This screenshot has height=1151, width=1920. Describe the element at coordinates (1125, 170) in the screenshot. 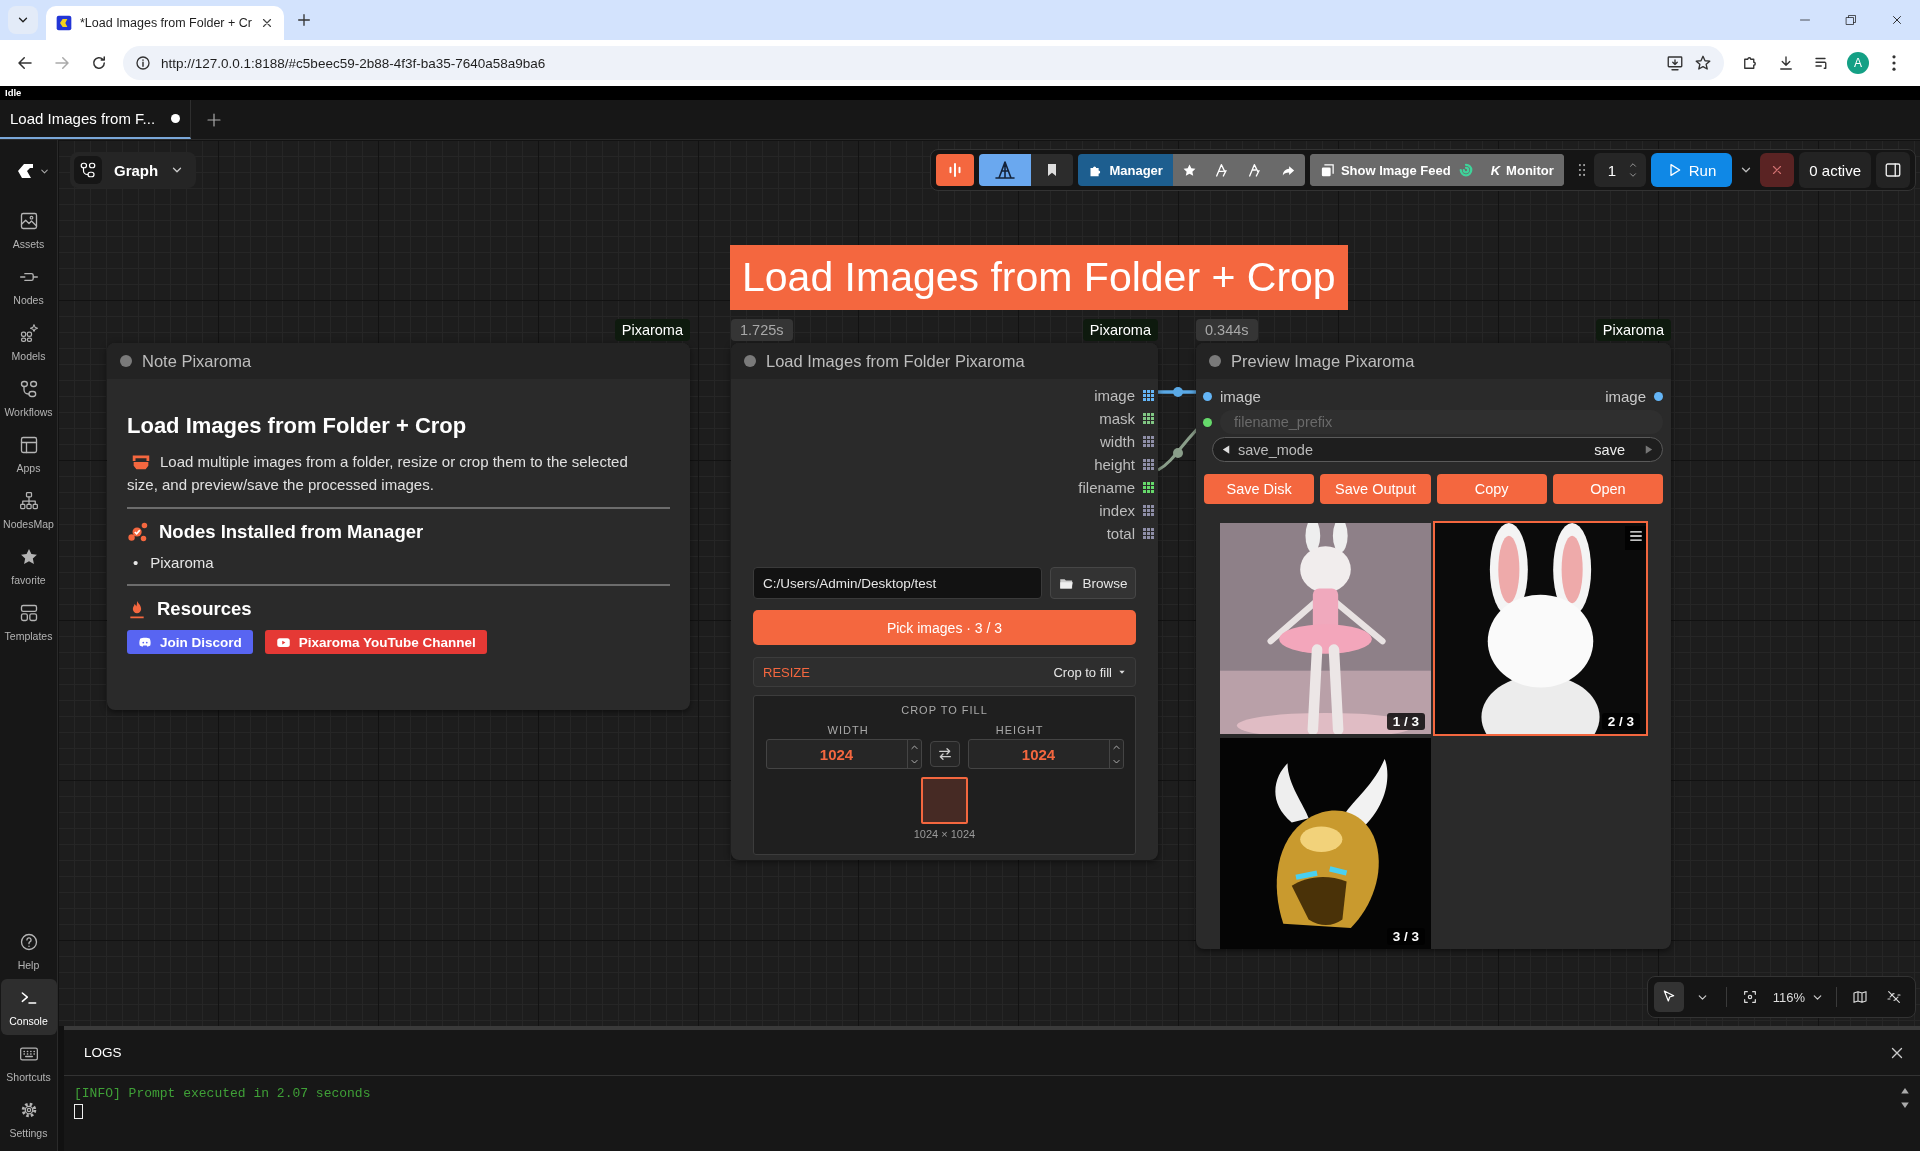

I see `manager-button: Manager` at that location.